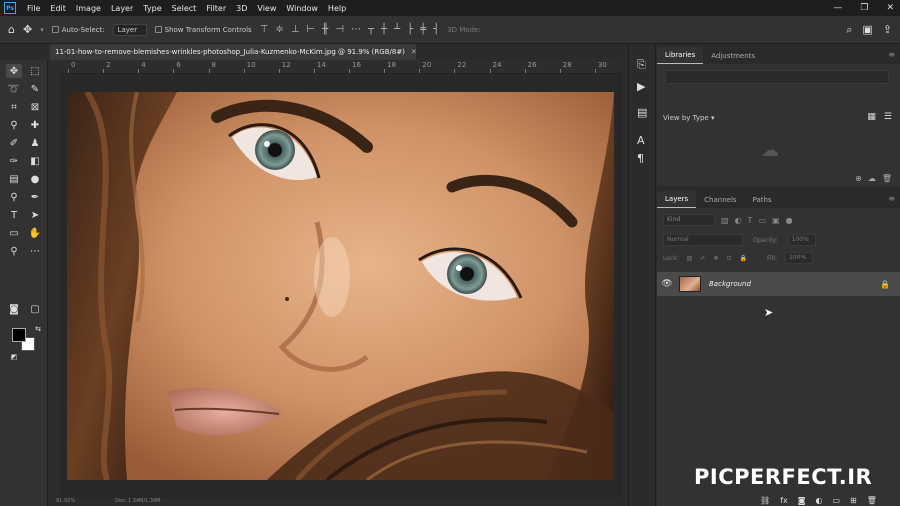 This screenshot has height=506, width=900. Describe the element at coordinates (397, 29) in the screenshot. I see `distribute-bottom-icon: ┴` at that location.